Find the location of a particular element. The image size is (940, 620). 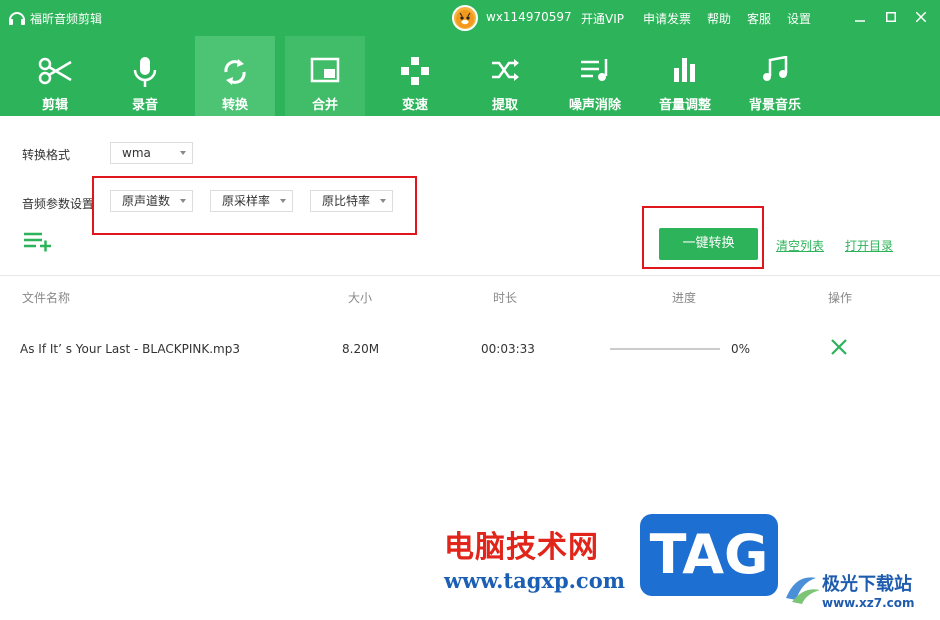

tool-merge: 合并 is located at coordinates (325, 76).